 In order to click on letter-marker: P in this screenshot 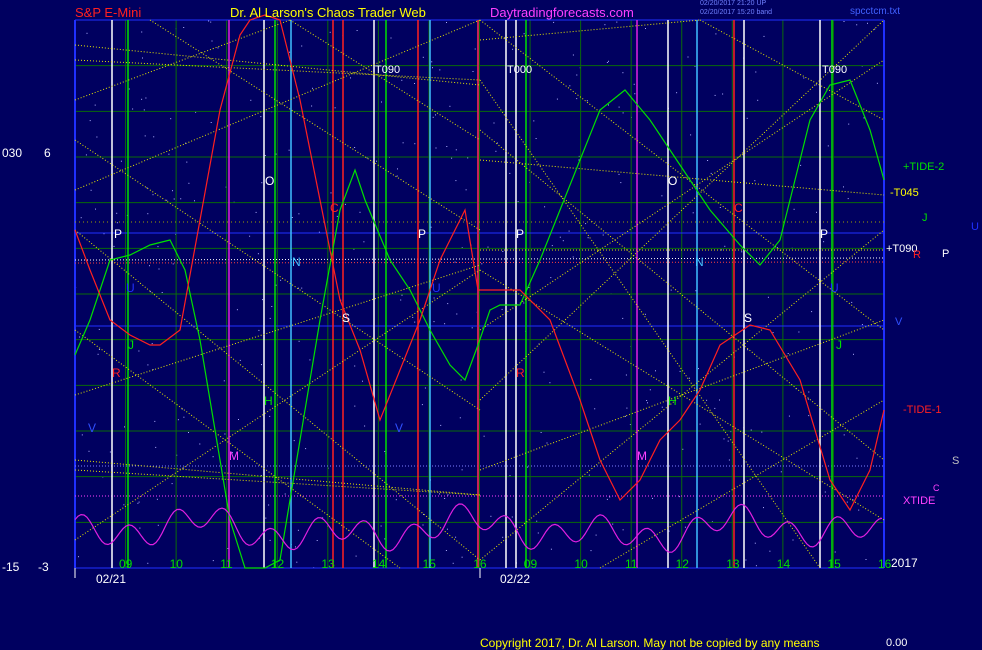, I will do `click(824, 234)`.